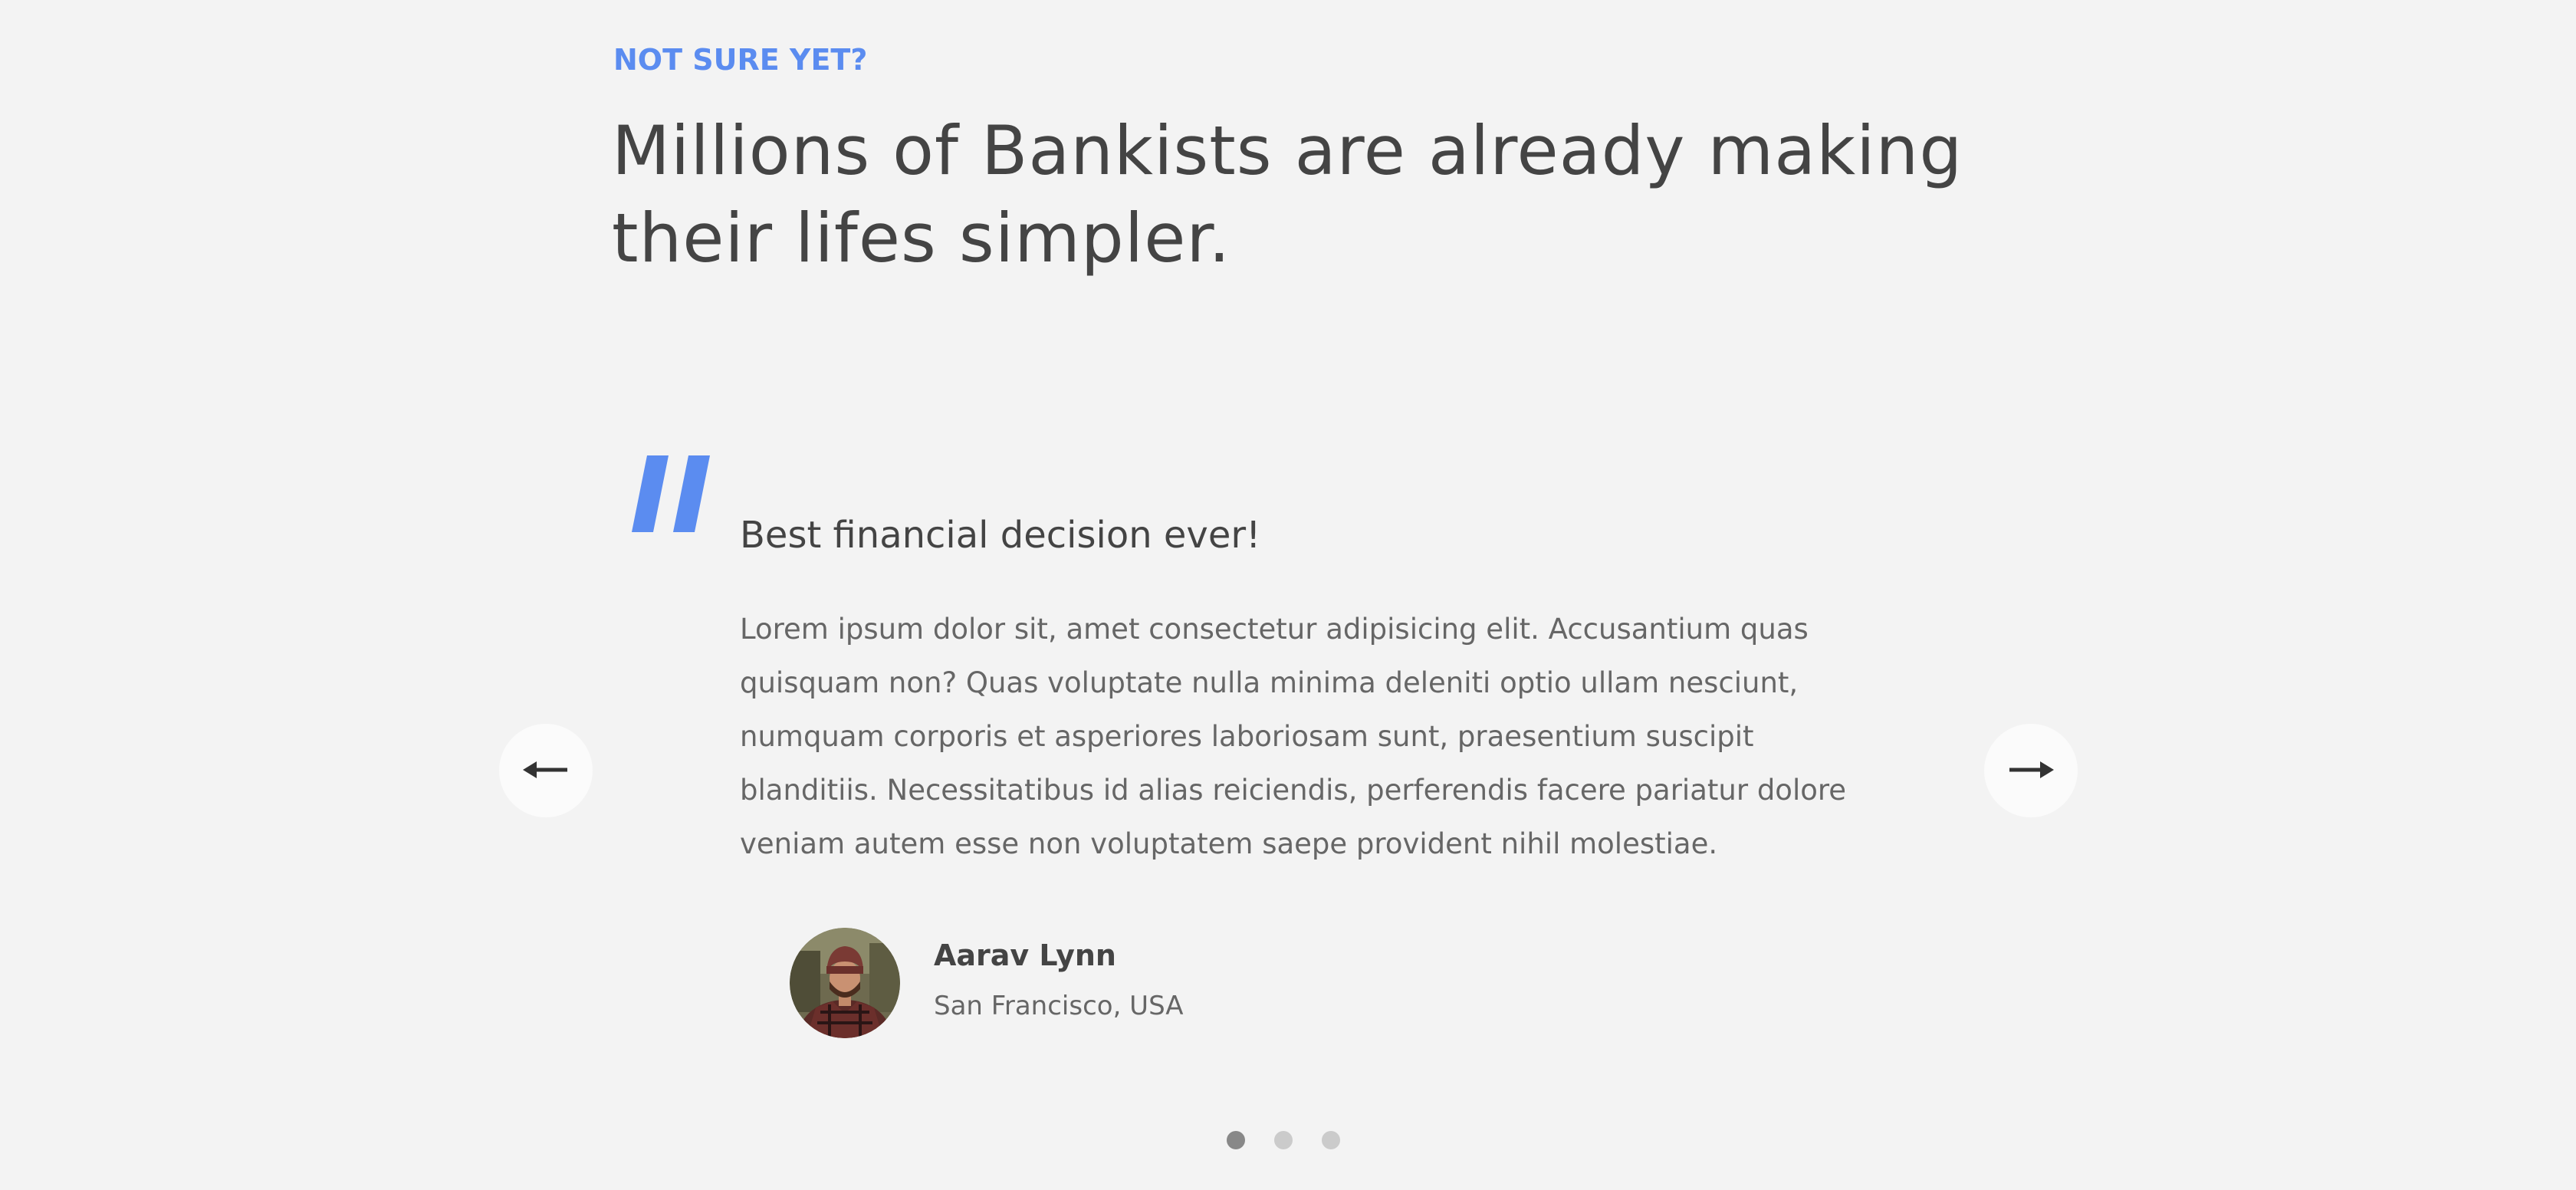 The width and height of the screenshot is (2576, 1190). Describe the element at coordinates (845, 983) in the screenshot. I see `avatar` at that location.